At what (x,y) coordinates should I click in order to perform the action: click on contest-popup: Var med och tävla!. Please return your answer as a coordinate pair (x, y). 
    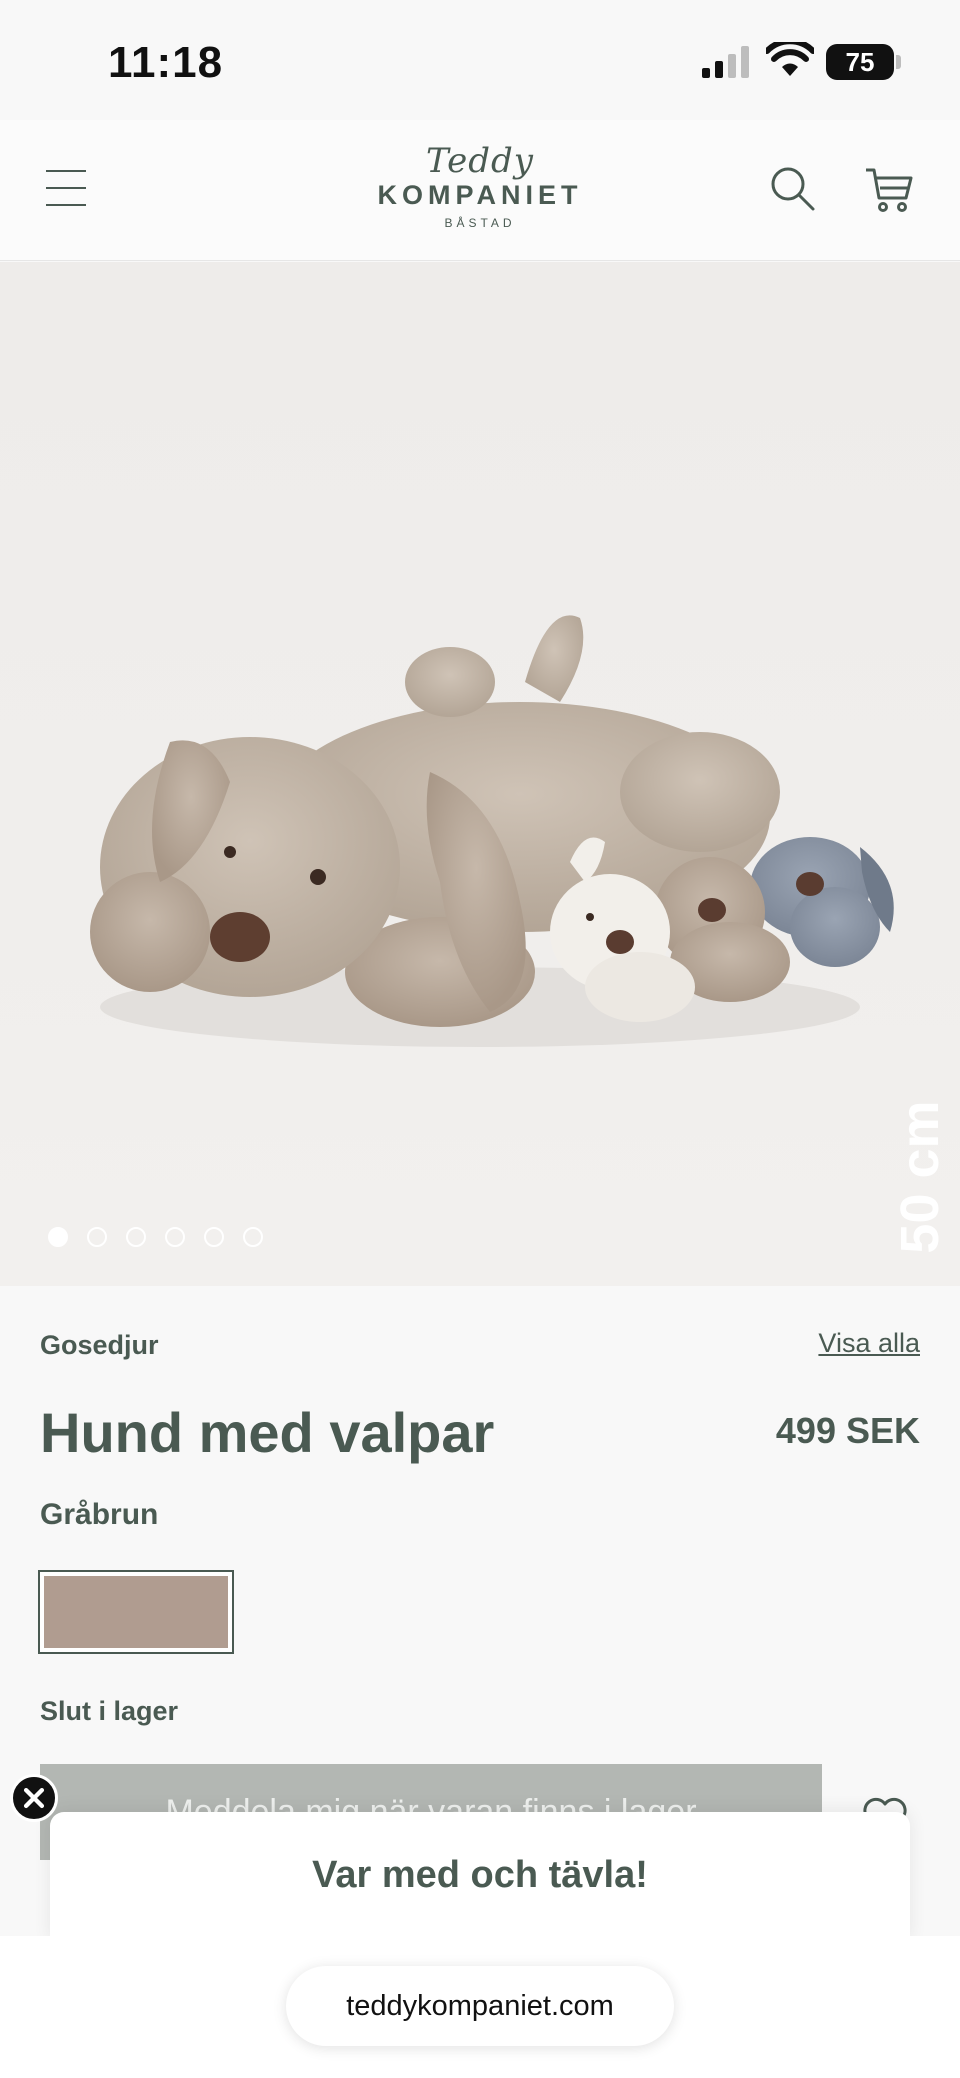
    Looking at the image, I should click on (480, 1877).